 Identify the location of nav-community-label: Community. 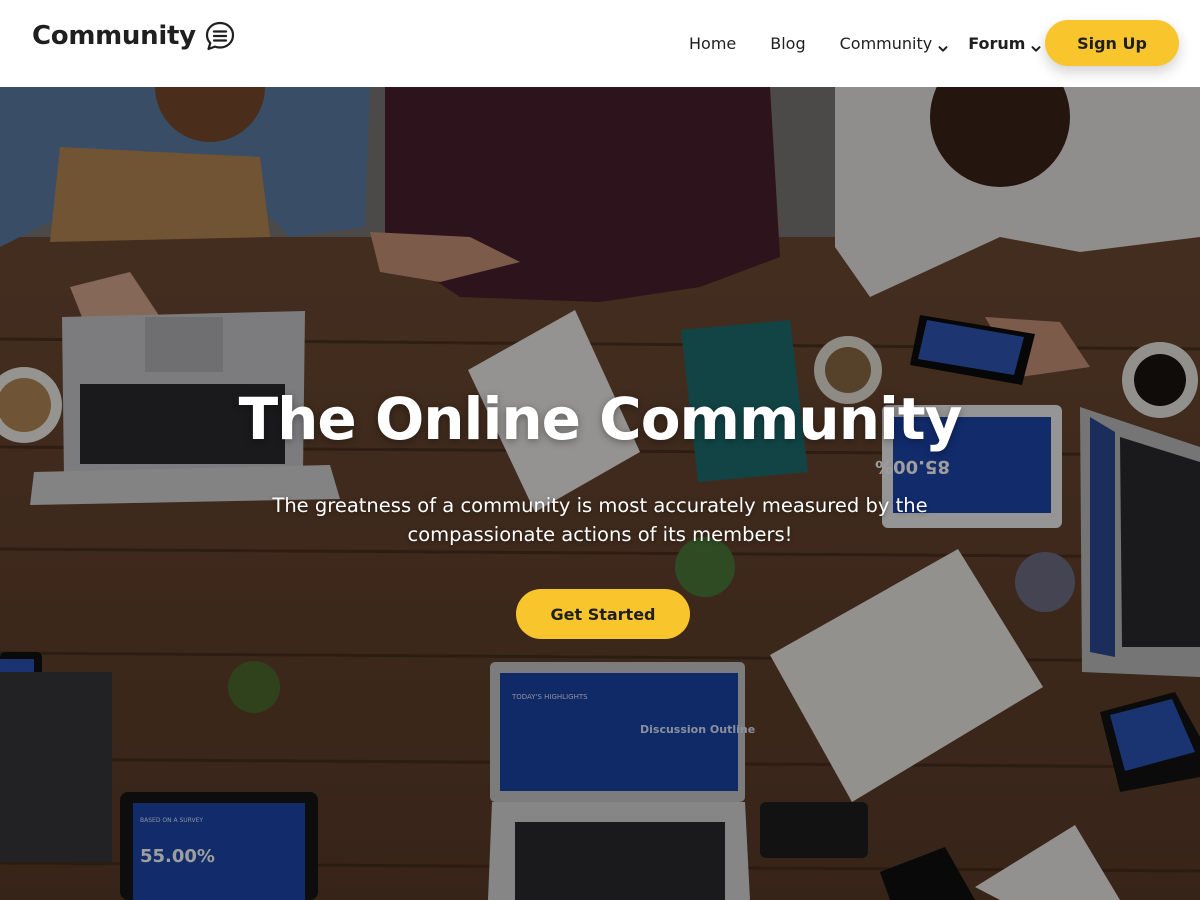
(886, 43).